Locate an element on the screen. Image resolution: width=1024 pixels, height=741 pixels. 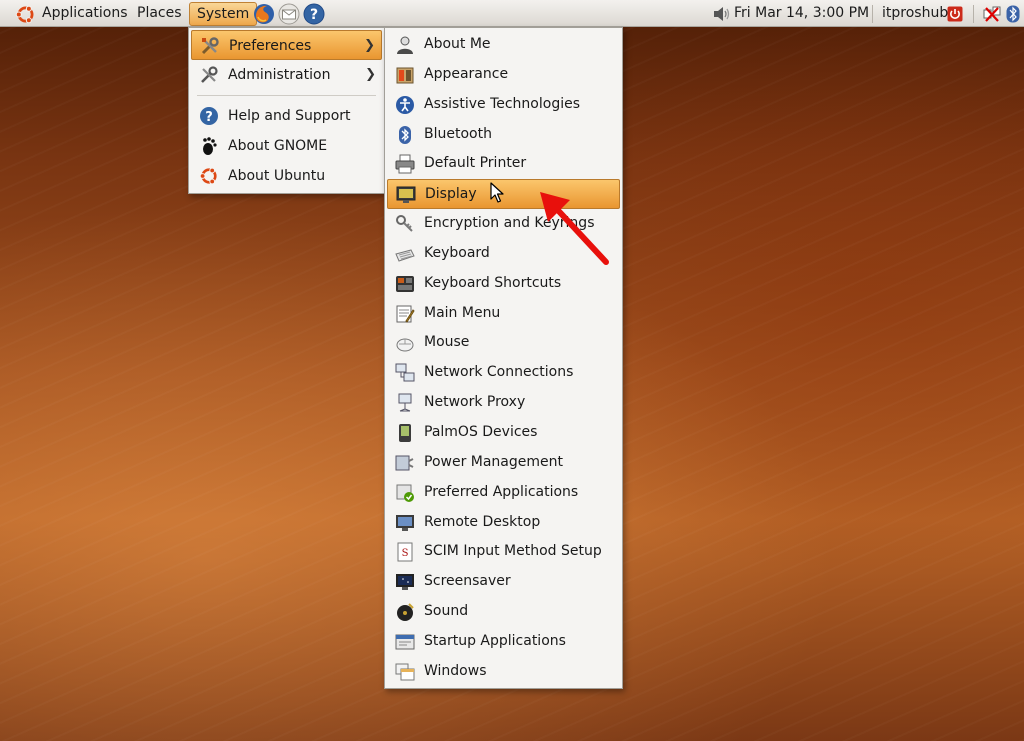
clock: Fri Mar 14, 3:00 PM is located at coordinates (801, 13).